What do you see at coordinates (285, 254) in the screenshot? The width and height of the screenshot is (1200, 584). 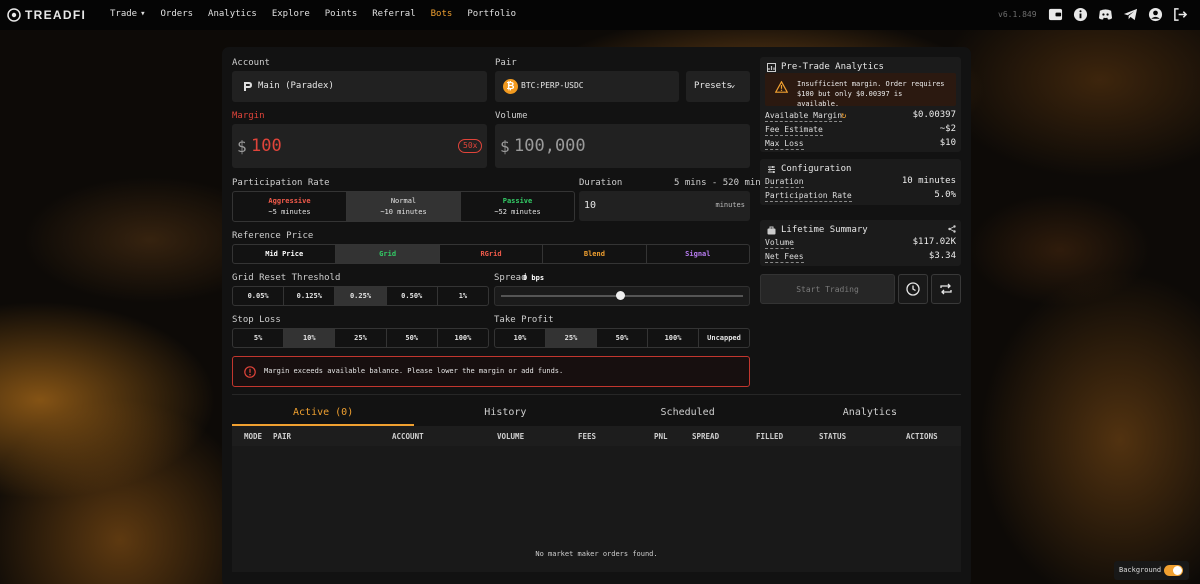 I see `reference-option-mid-price: Mid Price` at bounding box center [285, 254].